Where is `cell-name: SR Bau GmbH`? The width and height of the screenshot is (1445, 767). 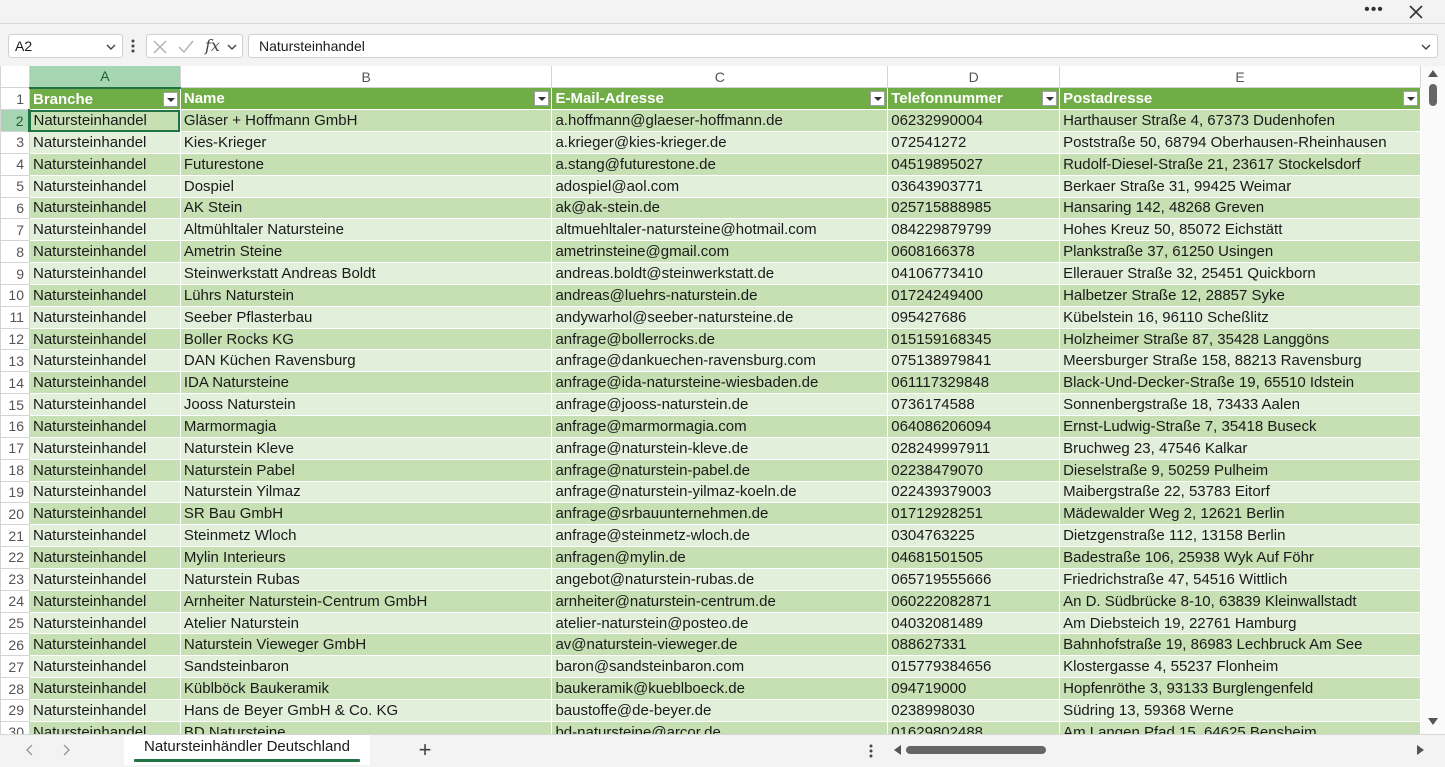
cell-name: SR Bau GmbH is located at coordinates (366, 514).